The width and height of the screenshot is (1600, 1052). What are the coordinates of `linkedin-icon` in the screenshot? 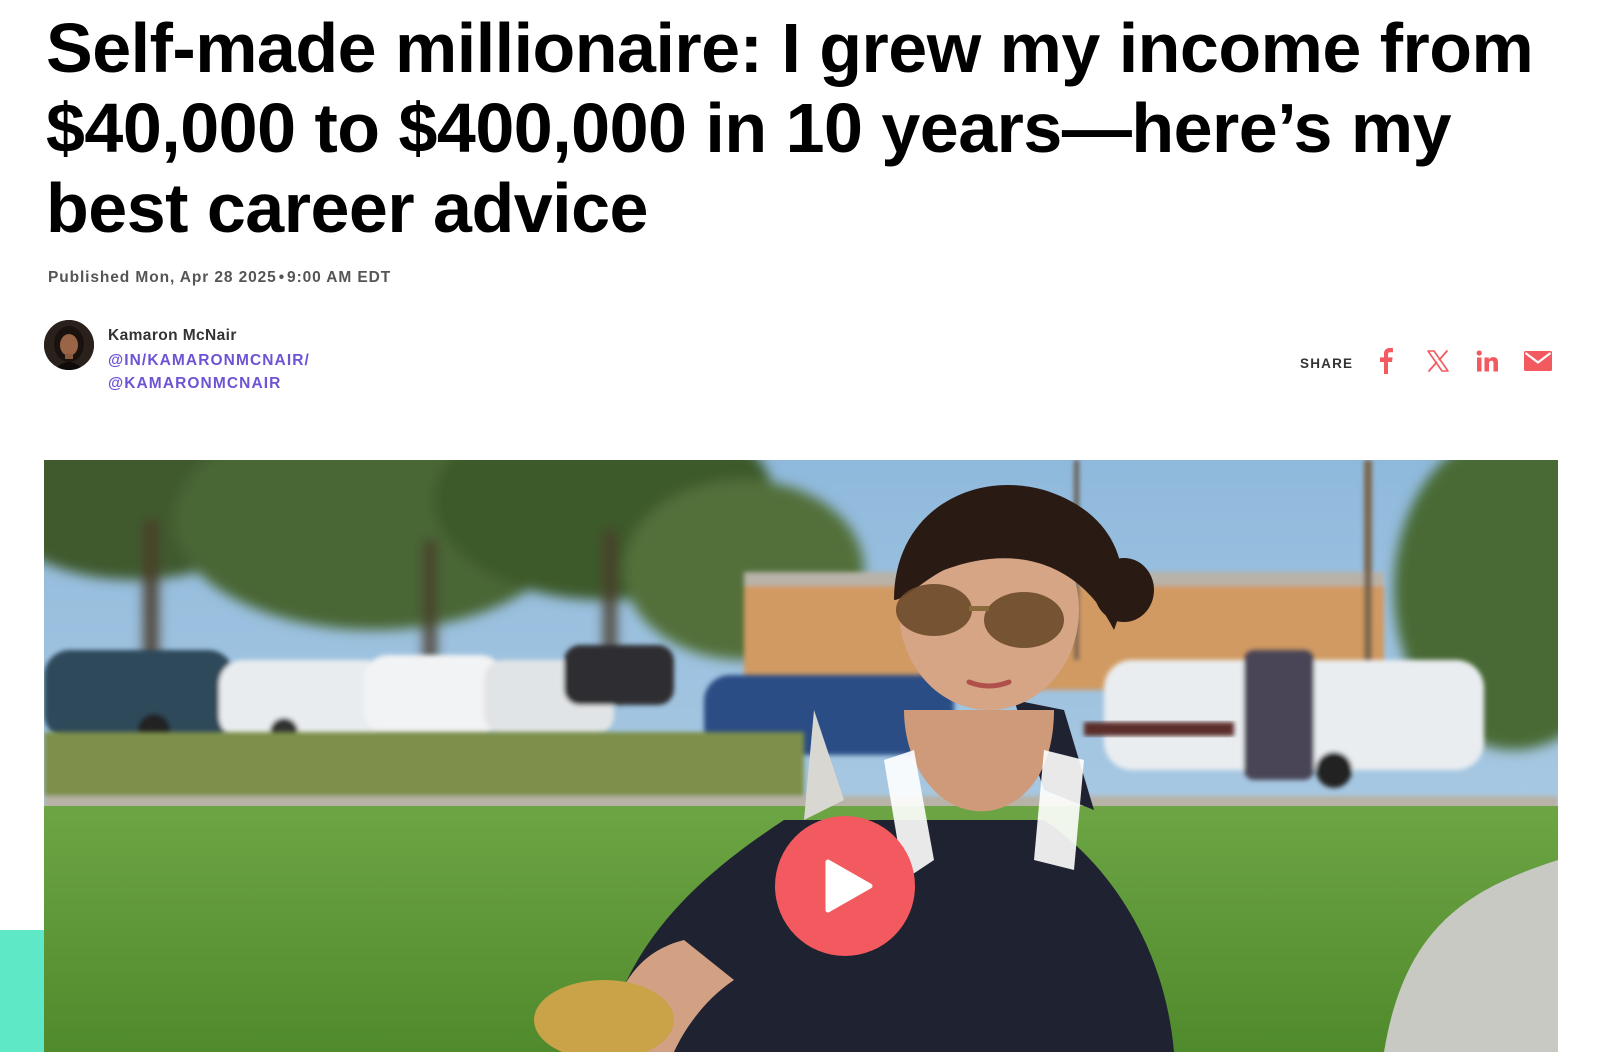 It's located at (1487, 361).